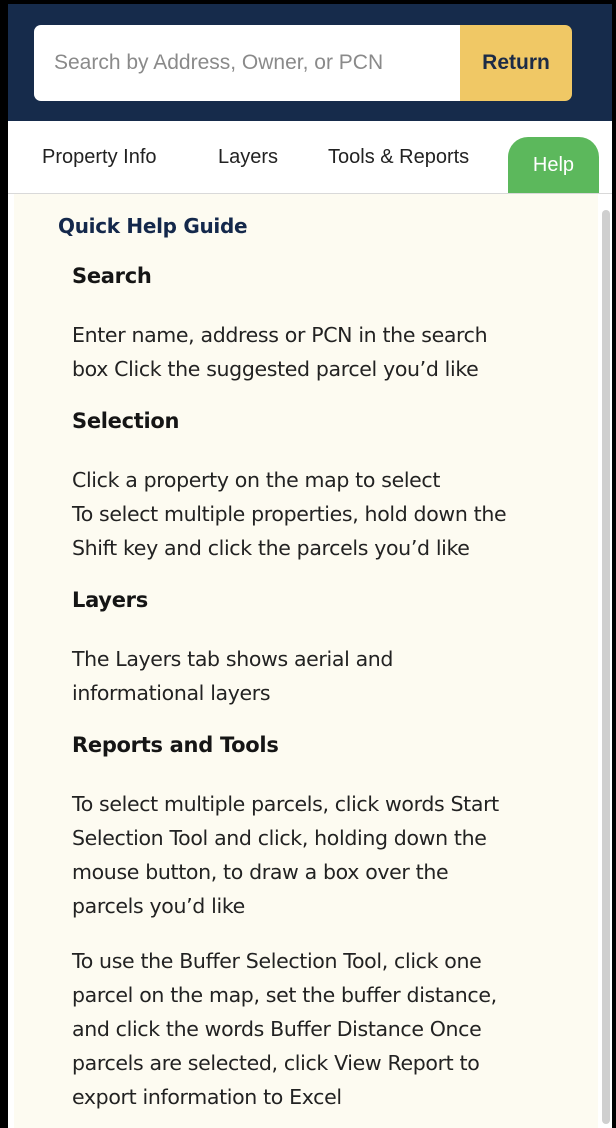  I want to click on section-heading-reports-tools: Reports and Tools, so click(175, 745).